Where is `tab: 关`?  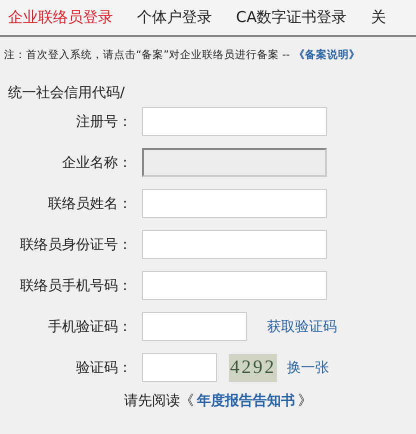 tab: 关 is located at coordinates (378, 20).